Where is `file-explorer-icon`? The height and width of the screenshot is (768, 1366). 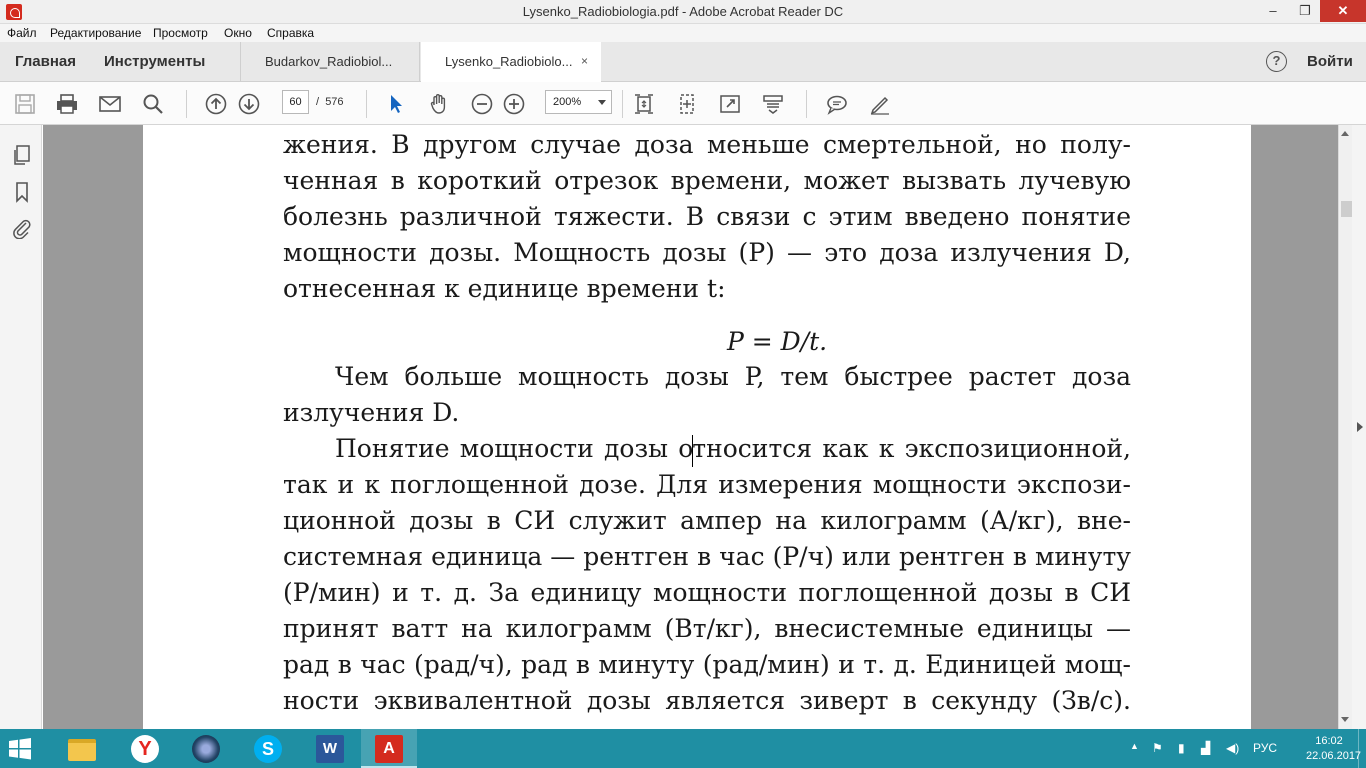
file-explorer-icon is located at coordinates (82, 750).